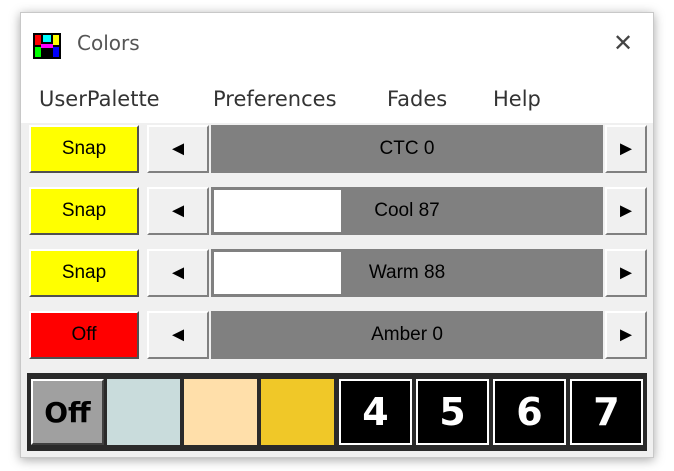 The image size is (674, 471). Describe the element at coordinates (47, 46) in the screenshot. I see `app-icon` at that location.